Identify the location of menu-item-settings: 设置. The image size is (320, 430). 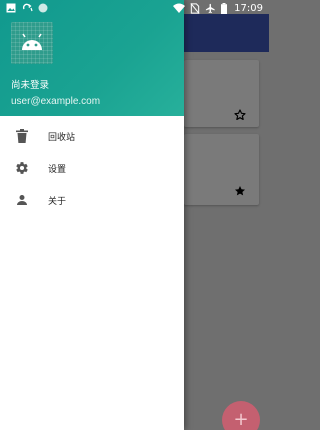
(92, 168).